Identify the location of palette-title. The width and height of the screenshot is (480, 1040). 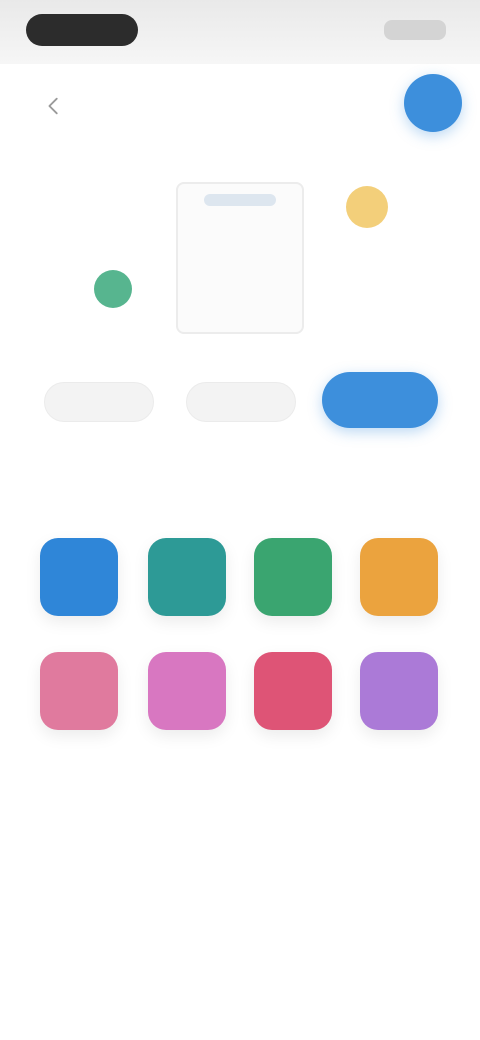
(240, 490).